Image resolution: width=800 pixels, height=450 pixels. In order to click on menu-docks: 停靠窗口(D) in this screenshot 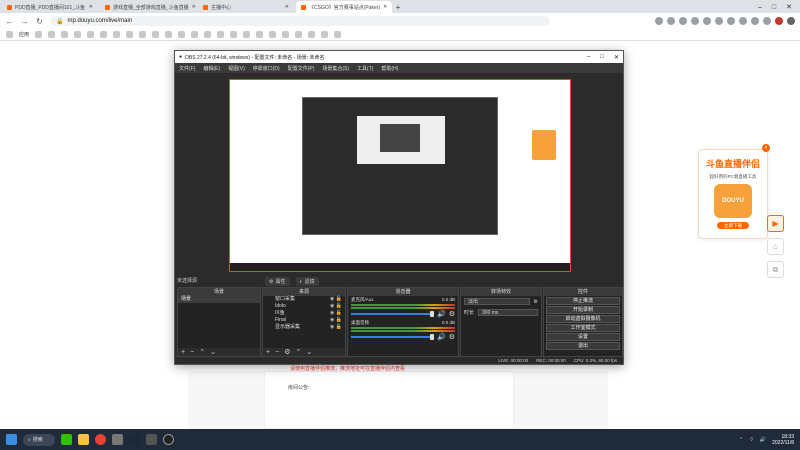, I will do `click(266, 68)`.